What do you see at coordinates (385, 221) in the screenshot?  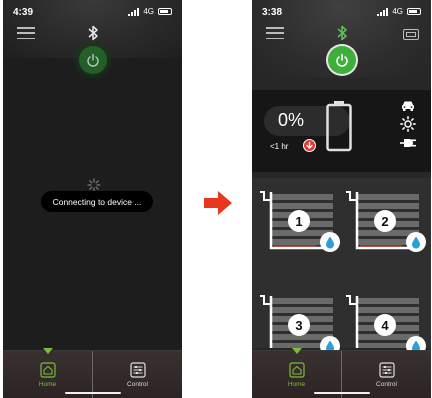 I see `slot-number: 2` at bounding box center [385, 221].